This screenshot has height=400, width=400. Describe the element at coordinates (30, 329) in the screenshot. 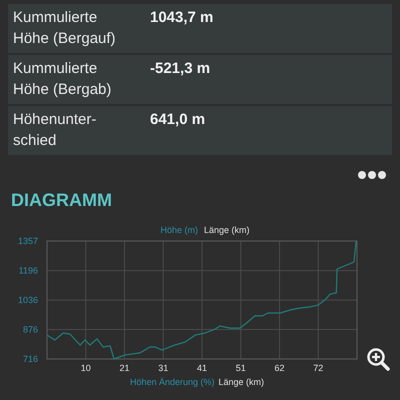

I see `y-tick-label: 876` at that location.